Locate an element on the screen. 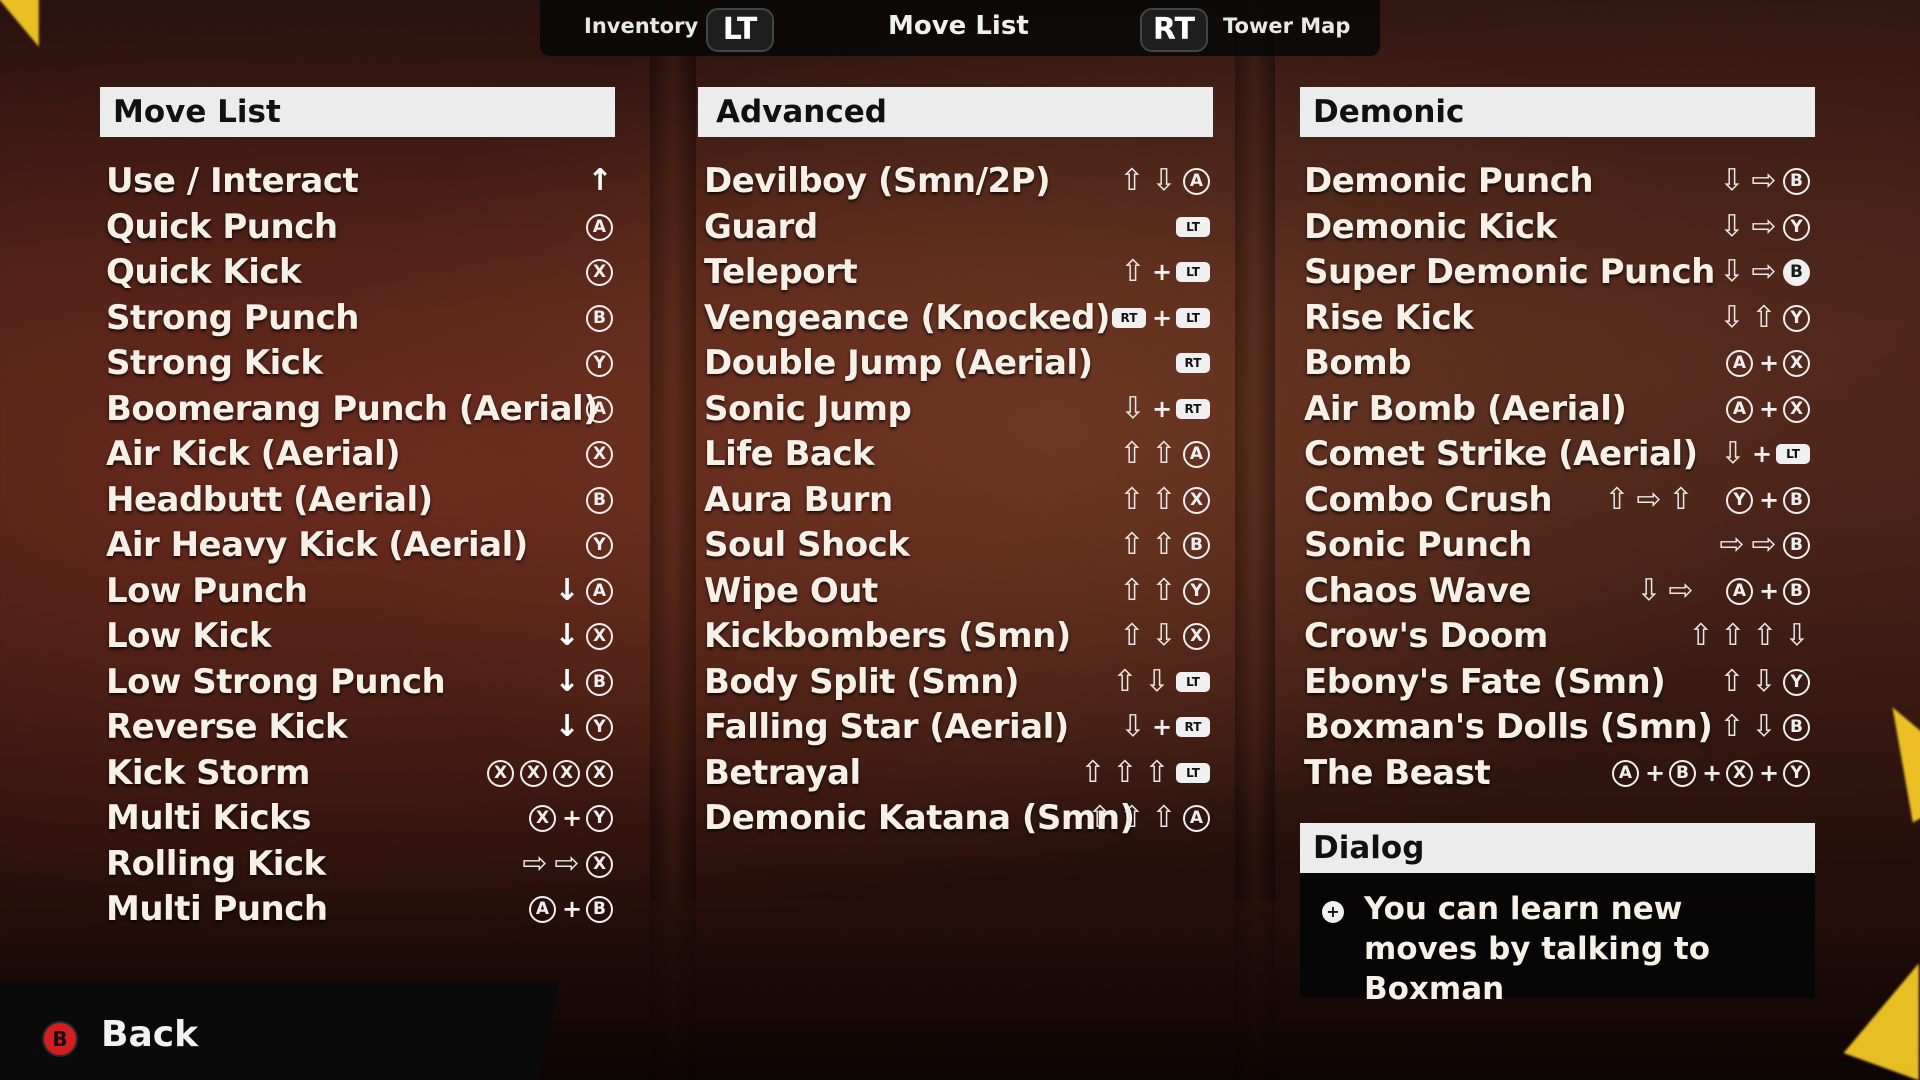 The image size is (1920, 1080). down-arrow-icon: ↓ is located at coordinates (567, 635).